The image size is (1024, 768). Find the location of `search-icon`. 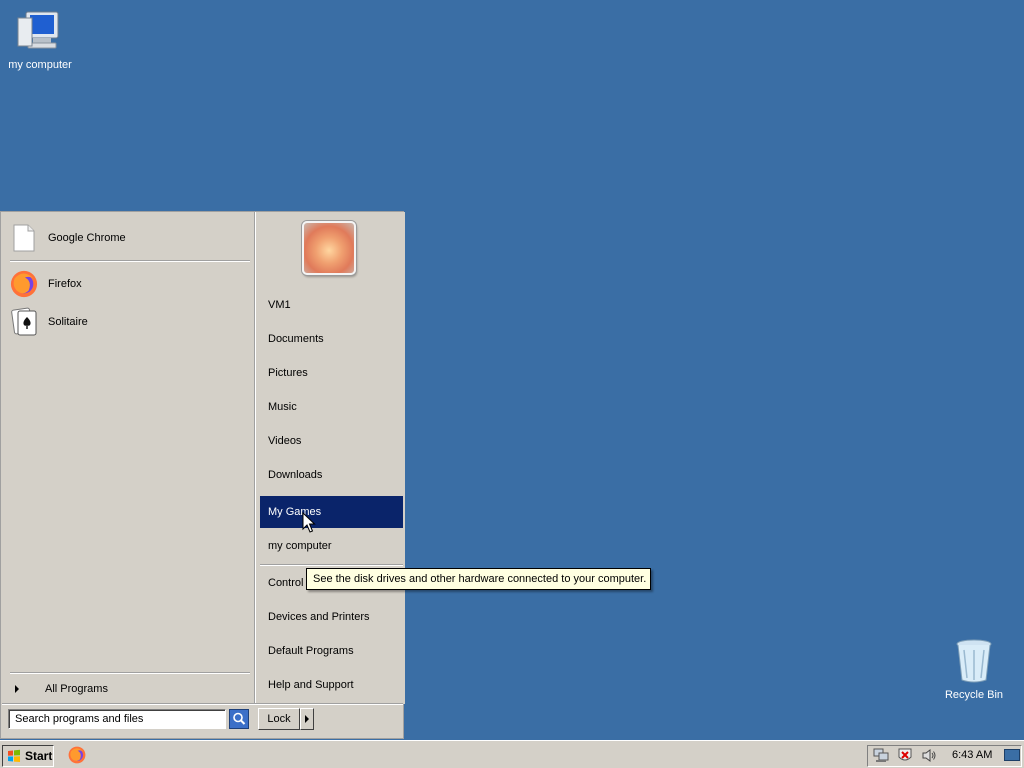

search-icon is located at coordinates (239, 718).